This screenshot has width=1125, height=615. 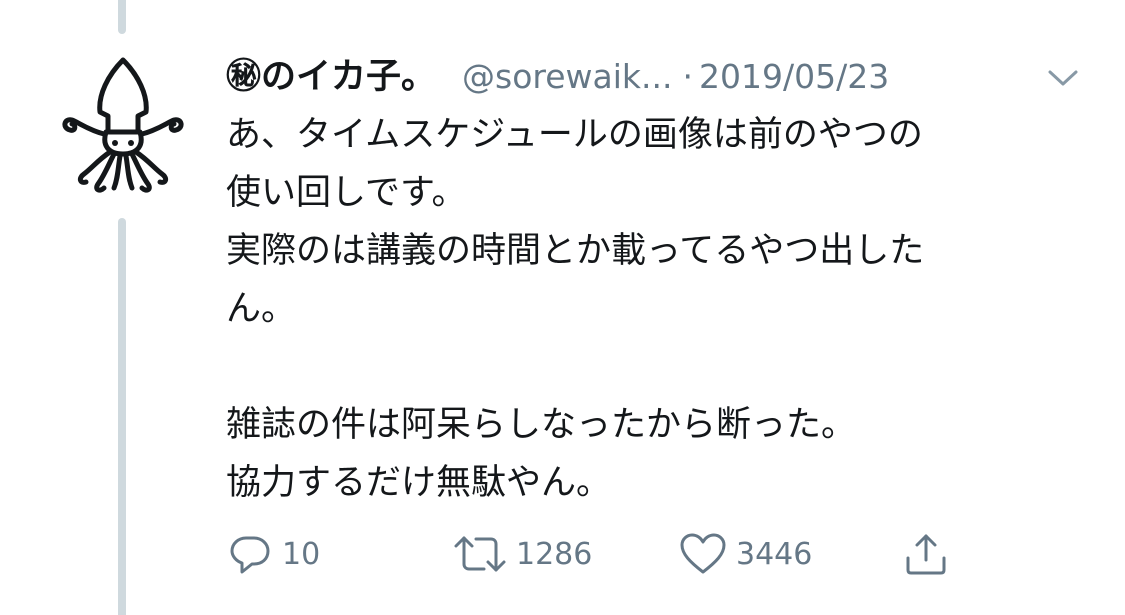 I want to click on like-button: 3446, so click(x=745, y=554).